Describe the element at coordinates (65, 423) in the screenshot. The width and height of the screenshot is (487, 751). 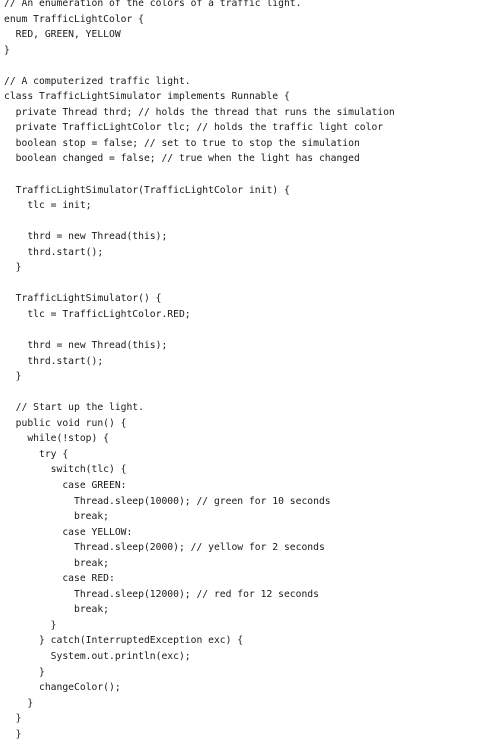
I see `code-line: public void run() {` at that location.